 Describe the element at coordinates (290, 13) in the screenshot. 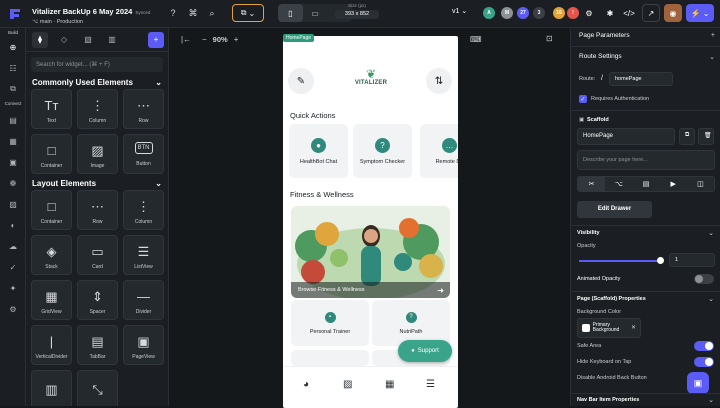

I see `phone-device-icon: ▯` at that location.